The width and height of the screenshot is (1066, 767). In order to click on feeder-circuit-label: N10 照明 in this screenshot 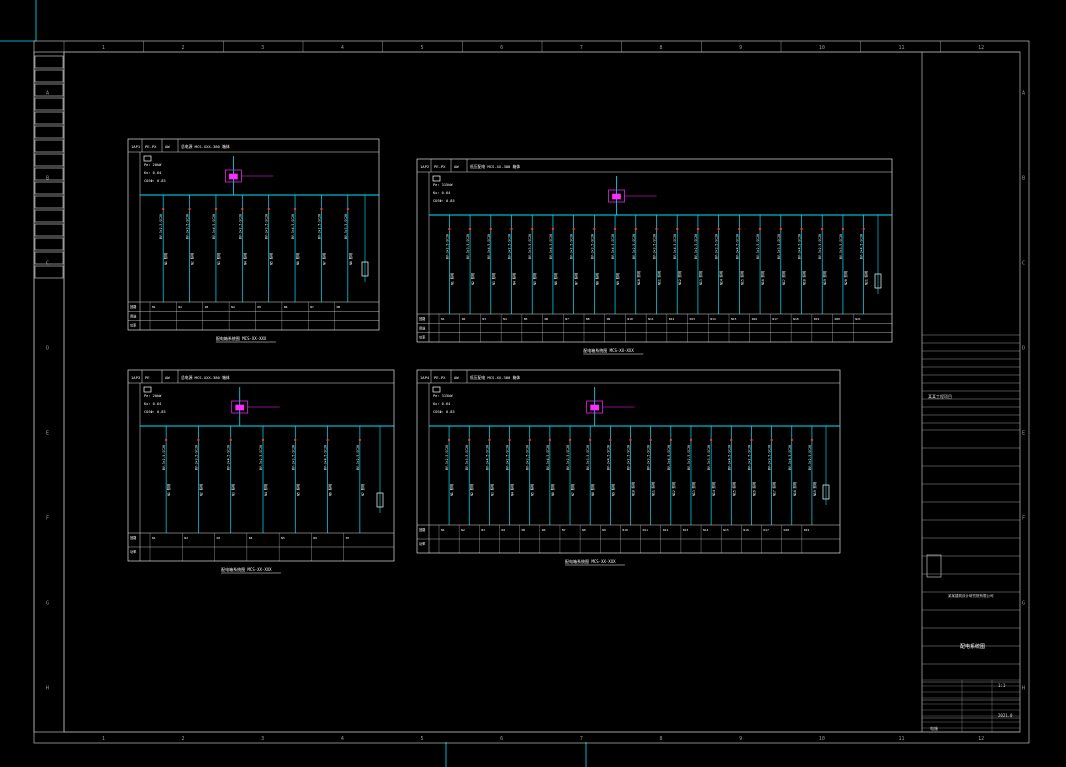, I will do `click(639, 278)`.